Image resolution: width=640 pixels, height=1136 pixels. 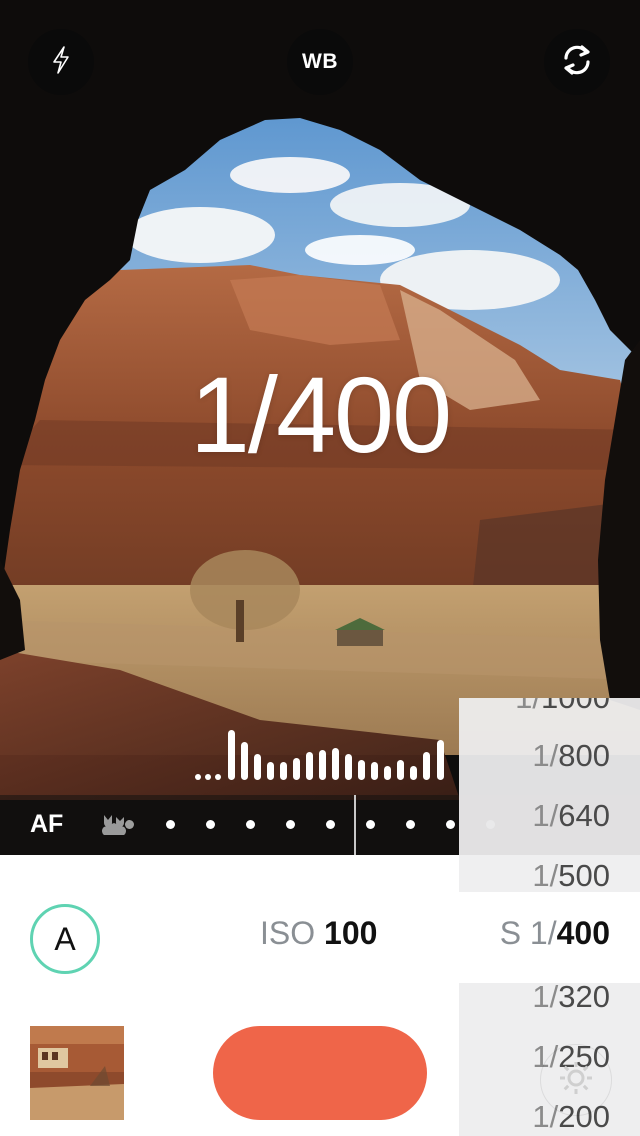 I want to click on exposure-mode-label: A, so click(x=65, y=938).